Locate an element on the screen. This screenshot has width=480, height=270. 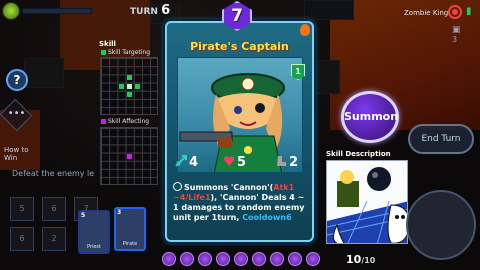
range-stat: 2 is located at coordinates (286, 162).